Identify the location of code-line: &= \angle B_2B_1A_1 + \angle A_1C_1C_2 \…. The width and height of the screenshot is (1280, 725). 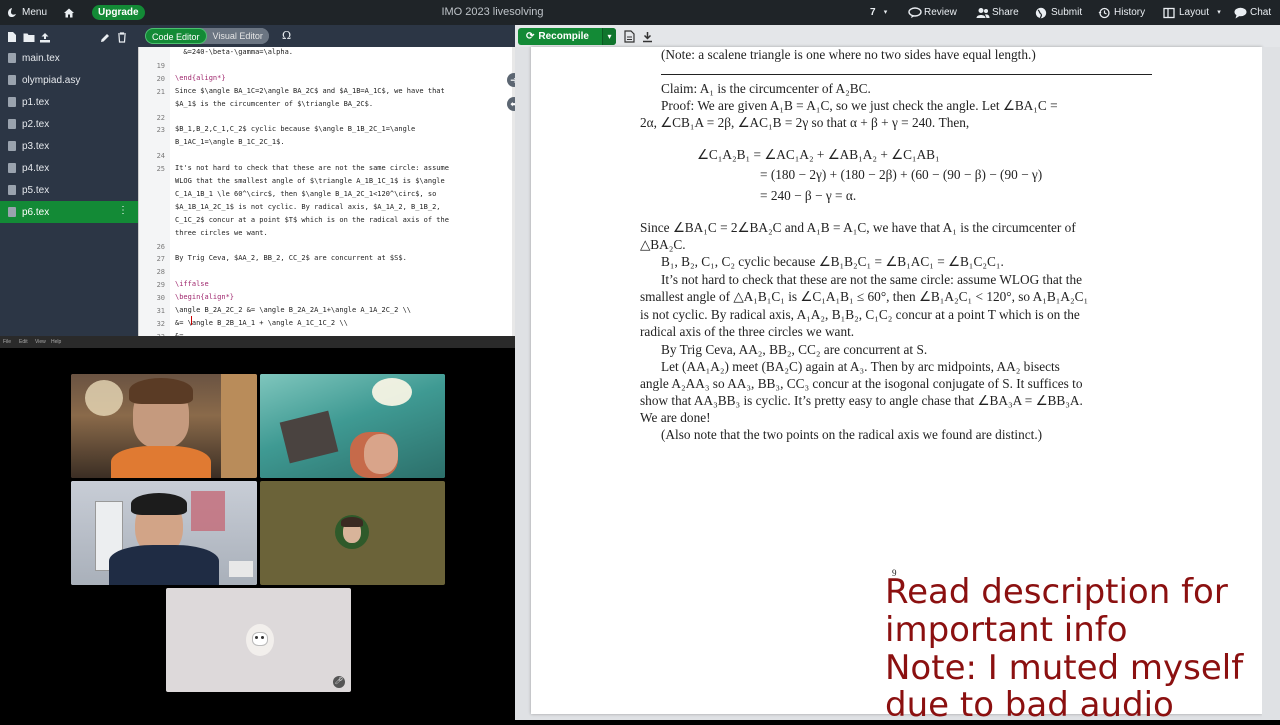
(261, 323).